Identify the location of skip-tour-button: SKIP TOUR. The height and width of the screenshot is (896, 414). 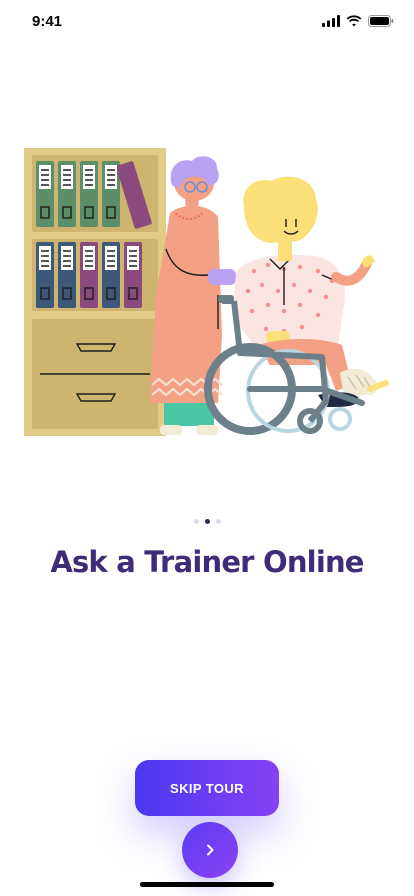
(207, 788).